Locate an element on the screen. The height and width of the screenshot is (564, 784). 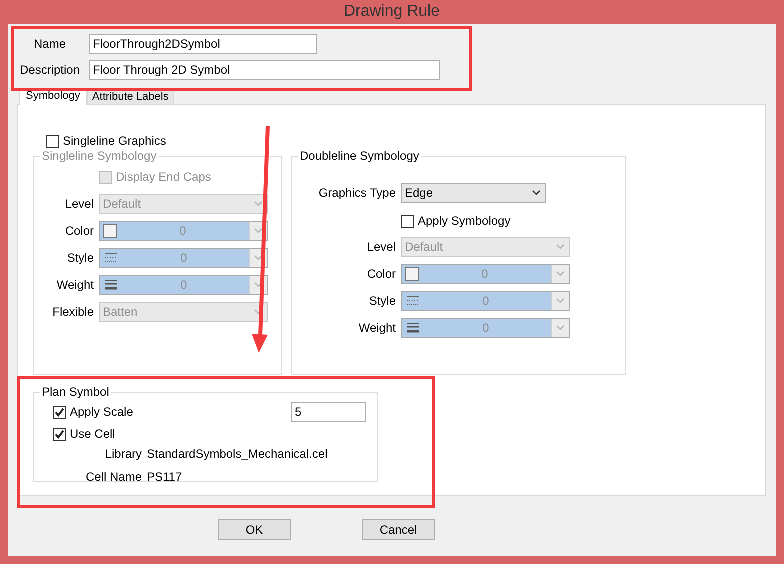
dropdown: Edge is located at coordinates (473, 193).